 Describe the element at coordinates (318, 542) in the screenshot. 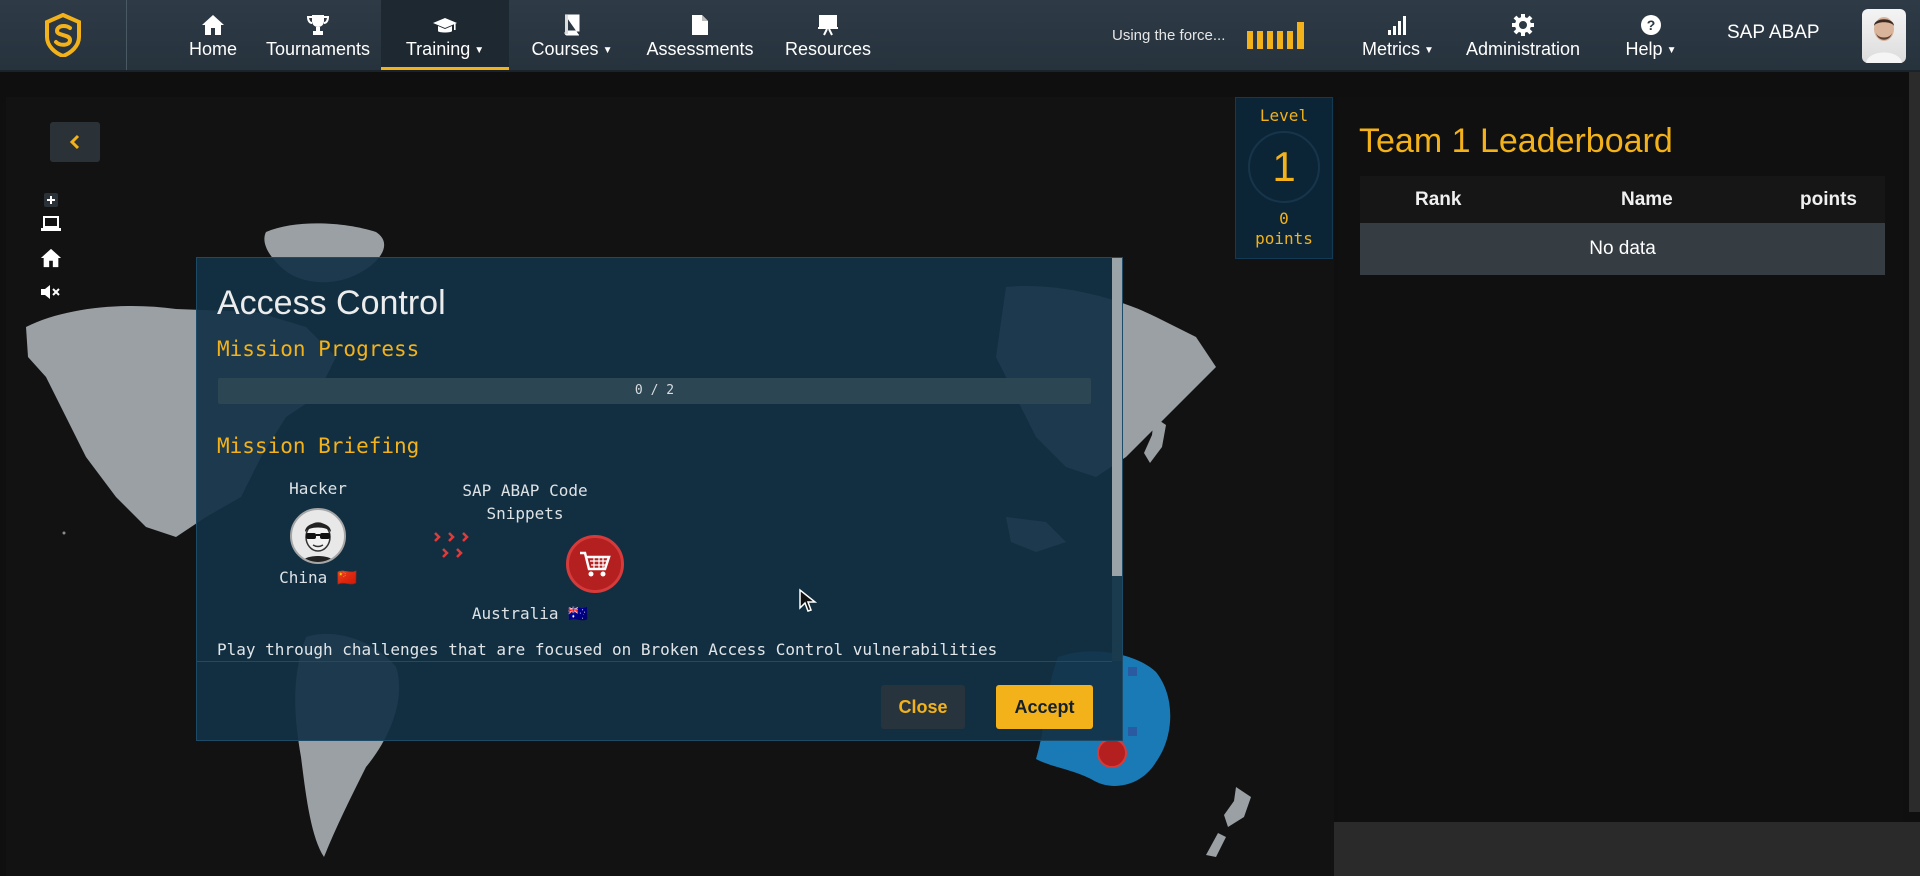

I see `hacker-icon` at that location.